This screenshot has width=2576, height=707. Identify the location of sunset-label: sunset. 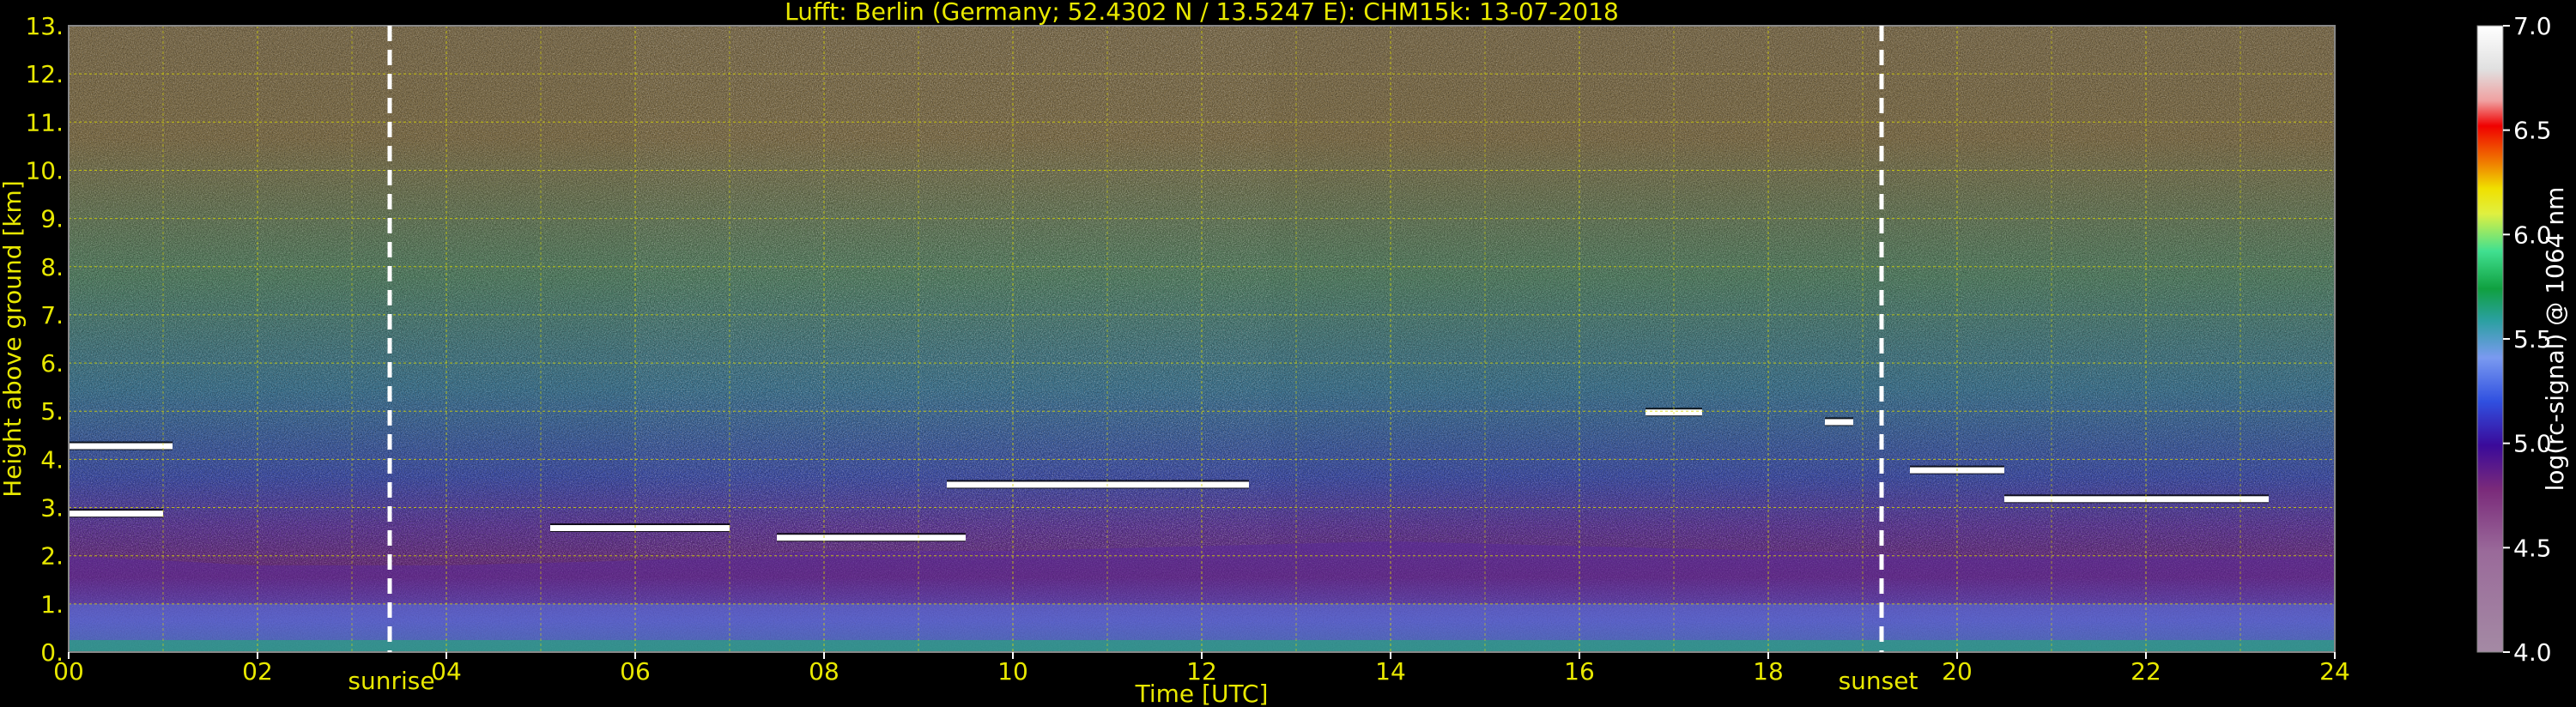
(1878, 681).